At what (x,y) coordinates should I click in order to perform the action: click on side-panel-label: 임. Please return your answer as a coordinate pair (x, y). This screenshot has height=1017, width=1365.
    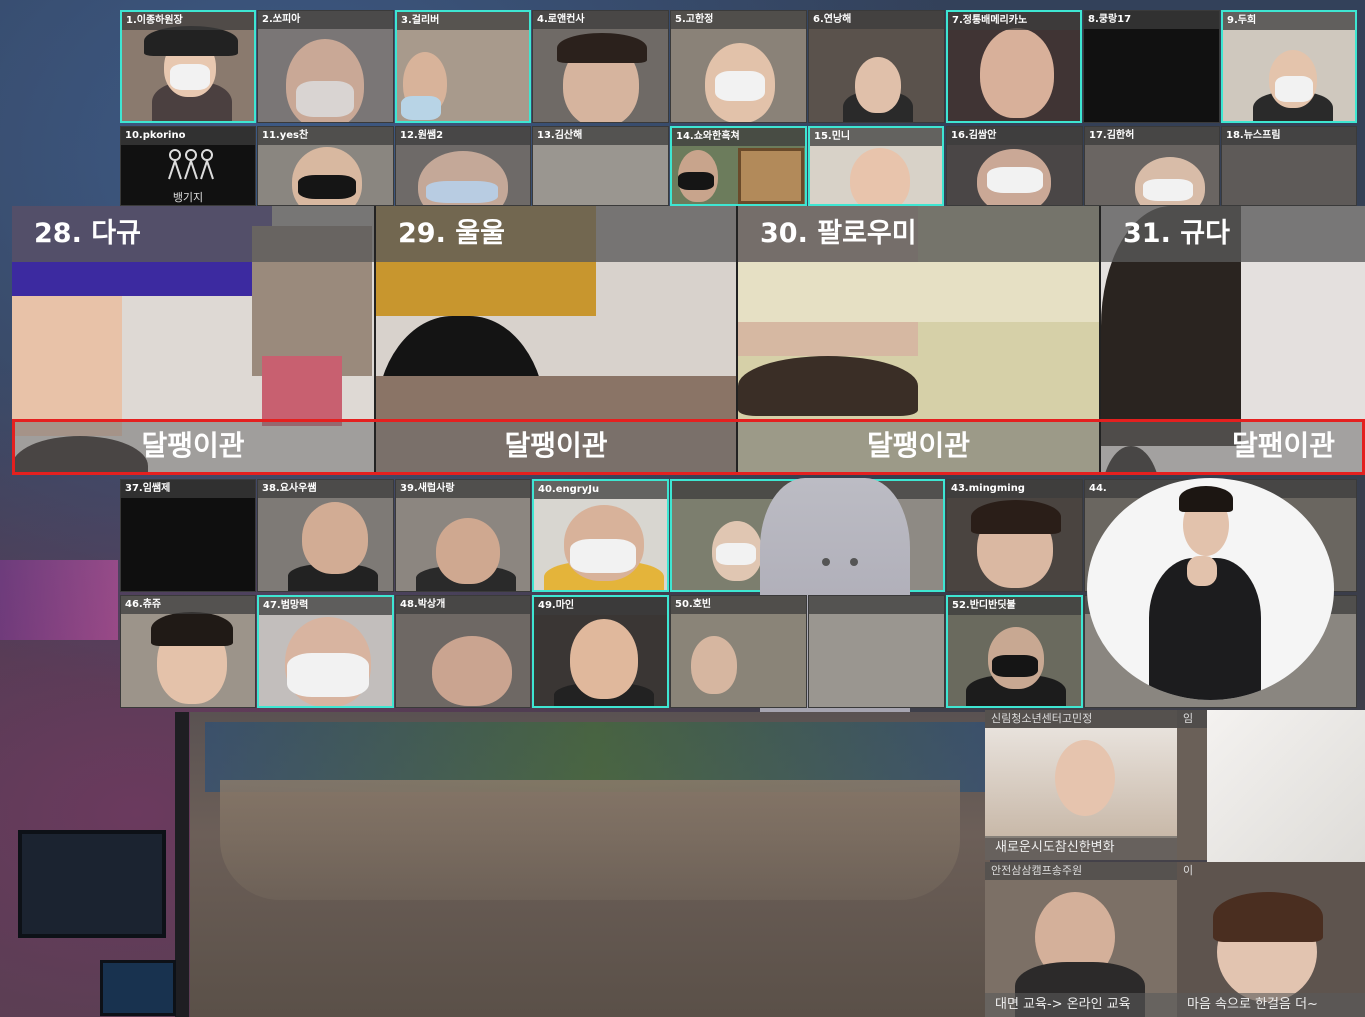
    Looking at the image, I should click on (1192, 719).